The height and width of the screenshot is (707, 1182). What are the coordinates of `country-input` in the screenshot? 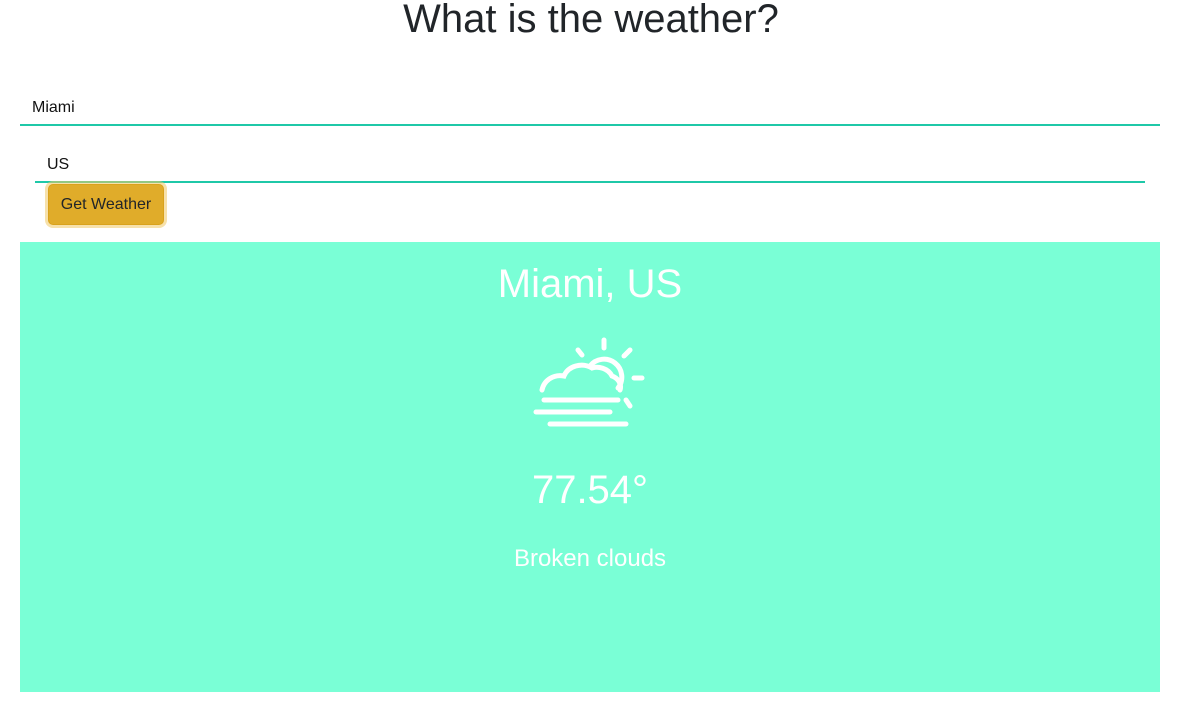 It's located at (590, 166).